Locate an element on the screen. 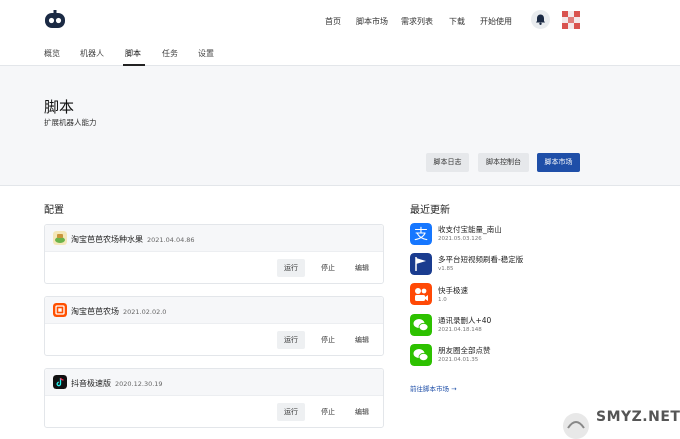 Image resolution: width=680 pixels, height=439 pixels. nav-requirements-link: 需求列表 is located at coordinates (417, 21).